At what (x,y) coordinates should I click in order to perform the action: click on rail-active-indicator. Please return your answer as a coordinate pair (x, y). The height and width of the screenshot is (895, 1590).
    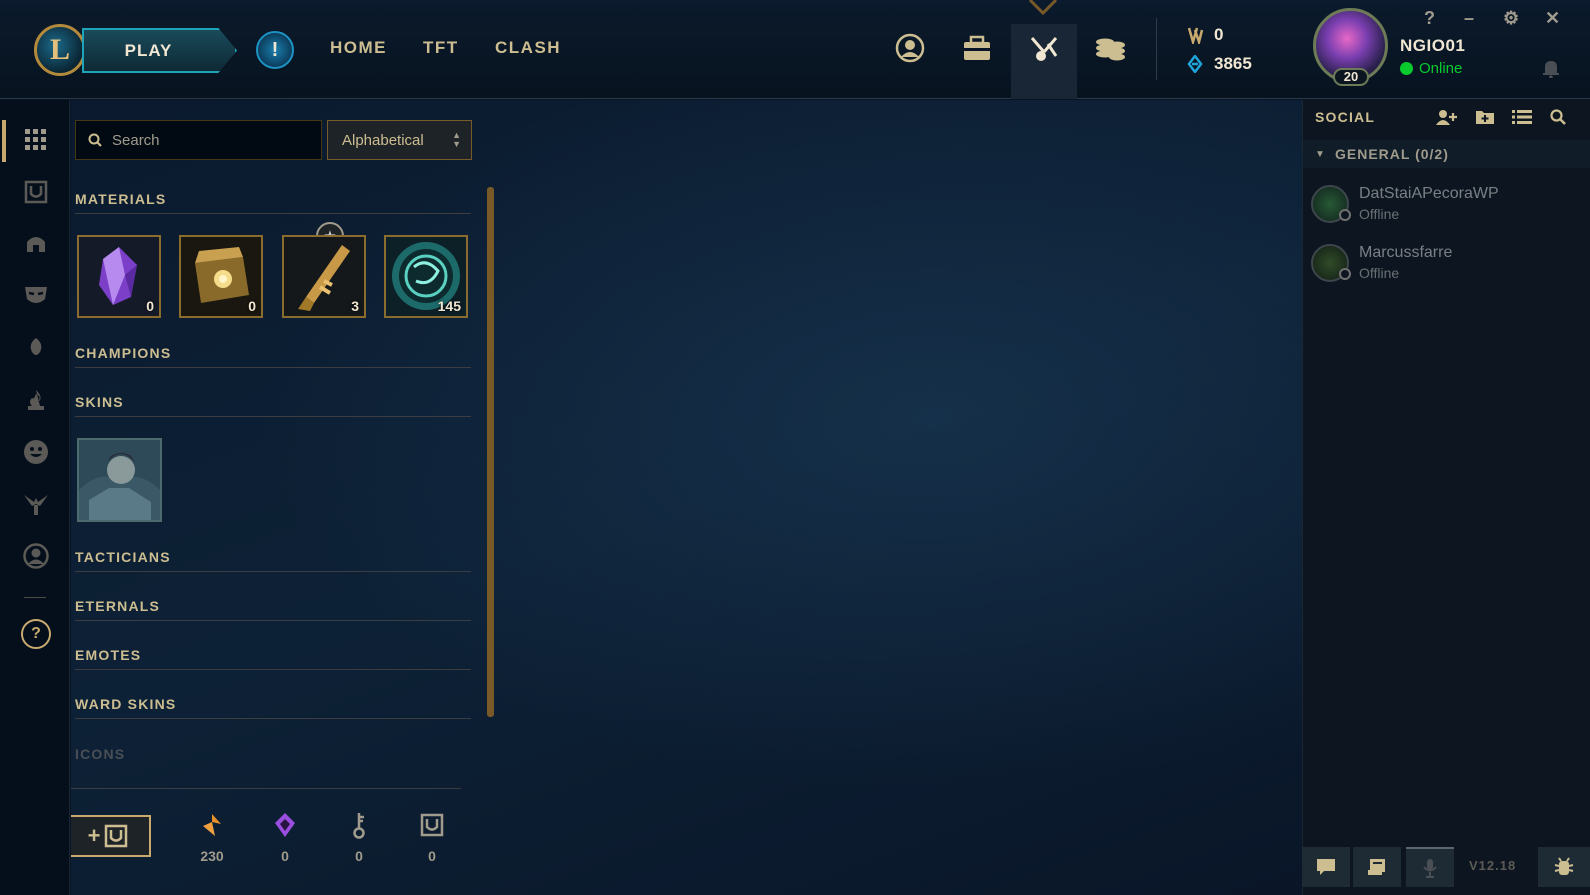
    Looking at the image, I should click on (4, 141).